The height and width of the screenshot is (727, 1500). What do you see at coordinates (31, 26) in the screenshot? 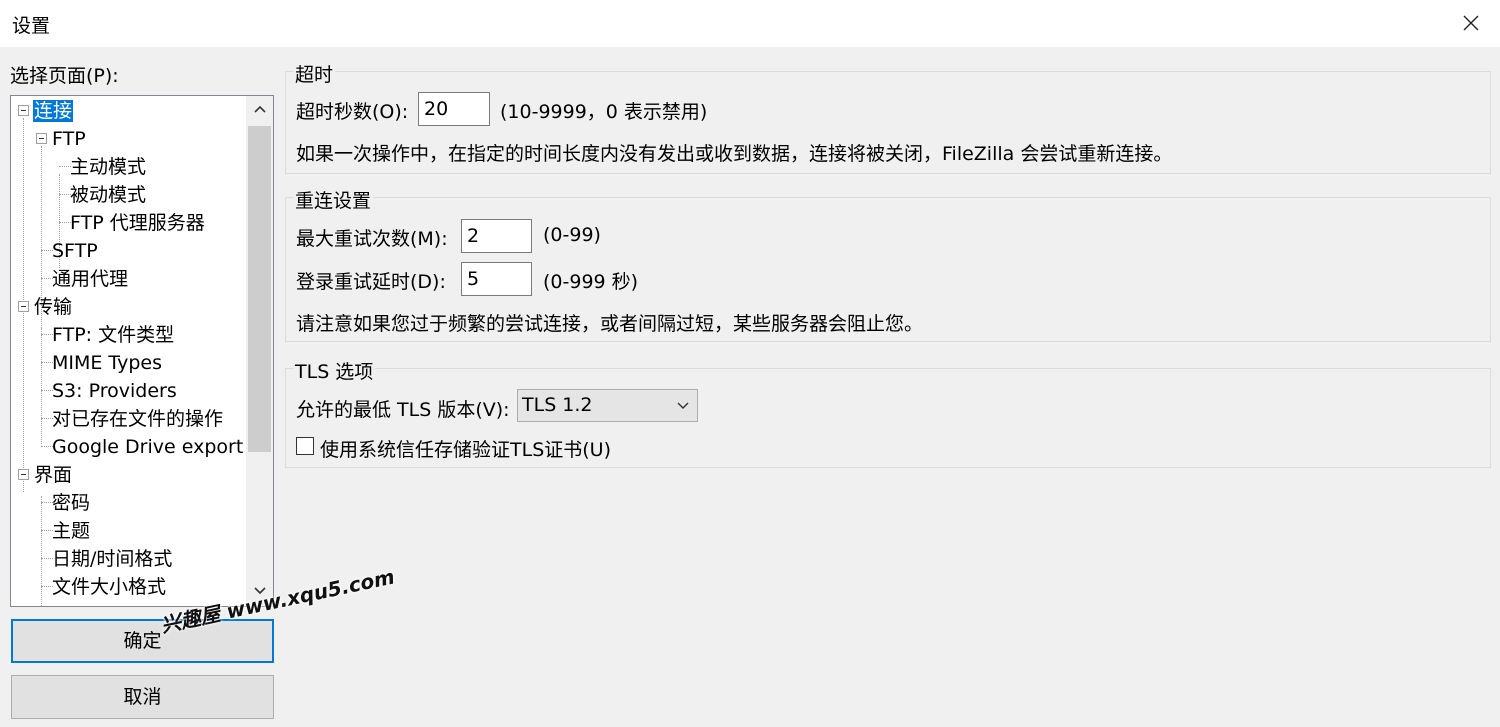
I see `window-title: 设置` at bounding box center [31, 26].